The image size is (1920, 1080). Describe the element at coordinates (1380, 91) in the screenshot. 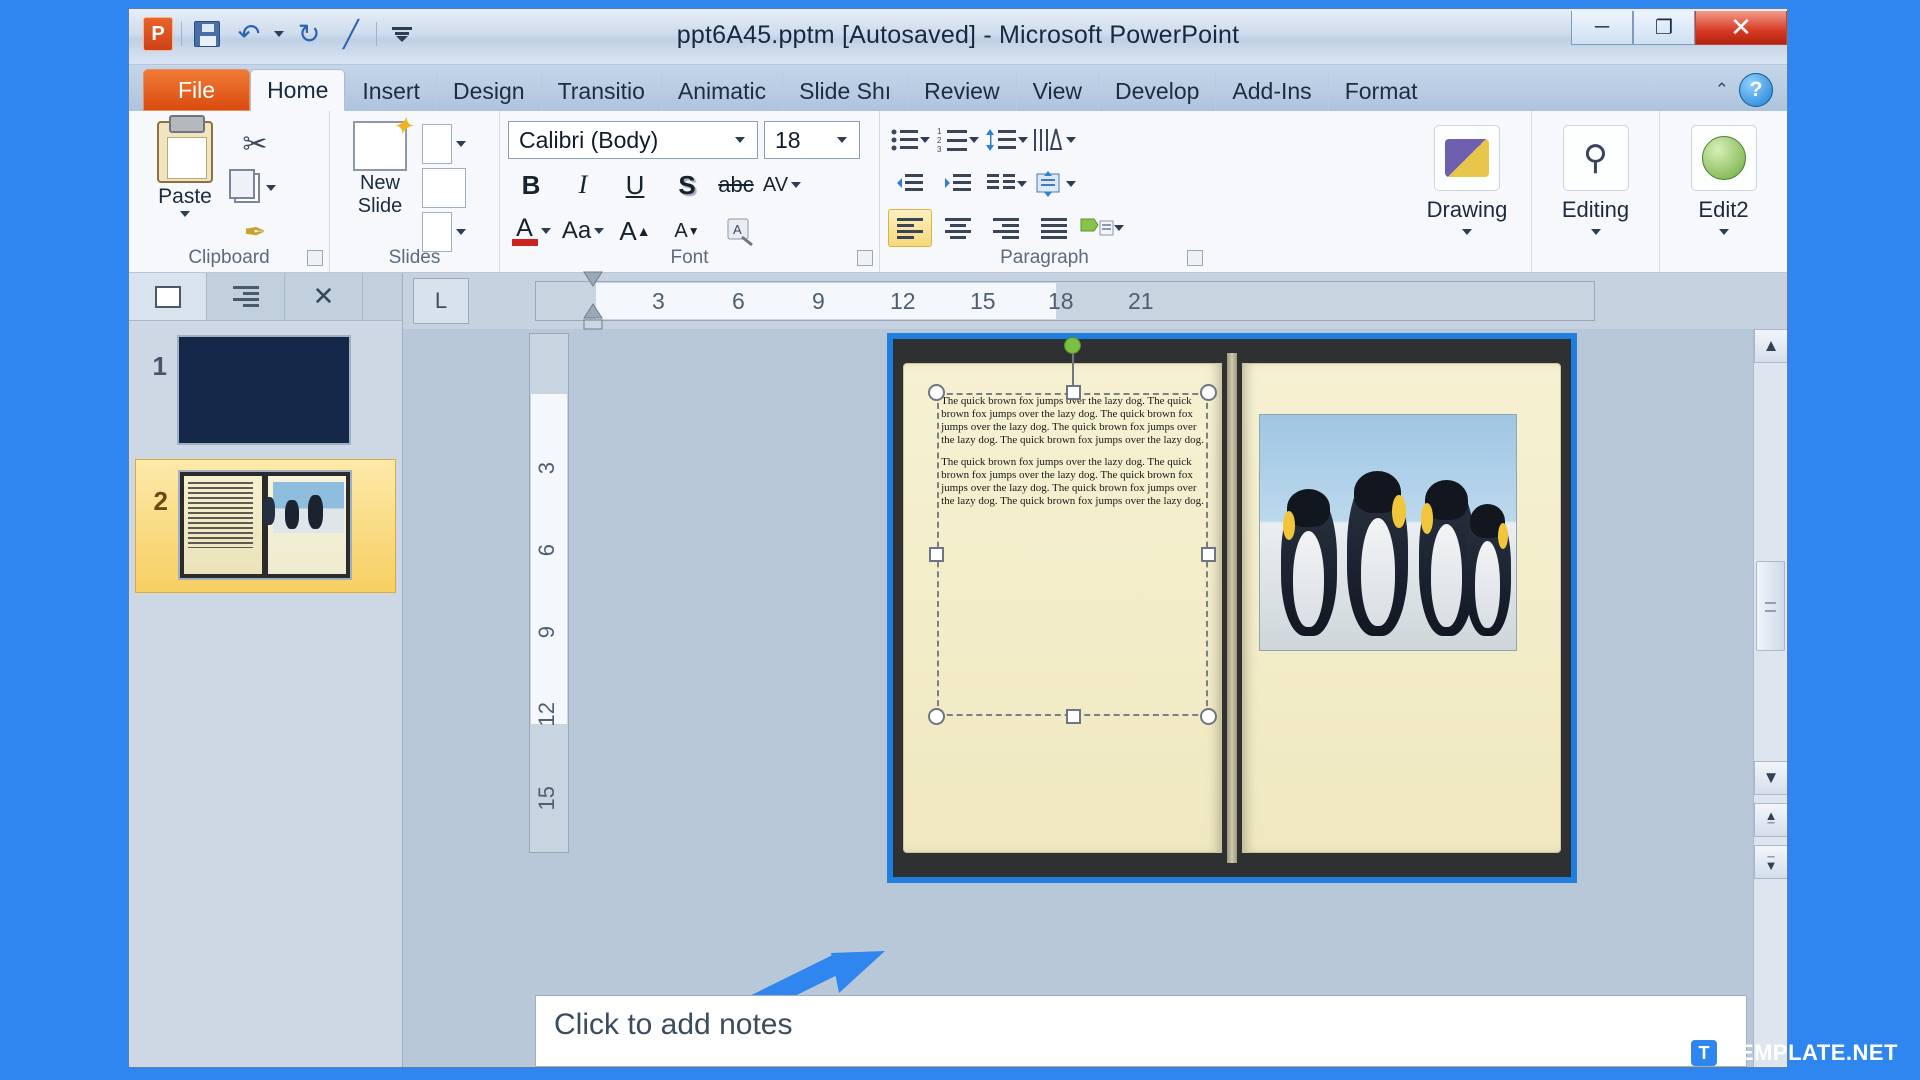

I see `tab-format: Format` at that location.